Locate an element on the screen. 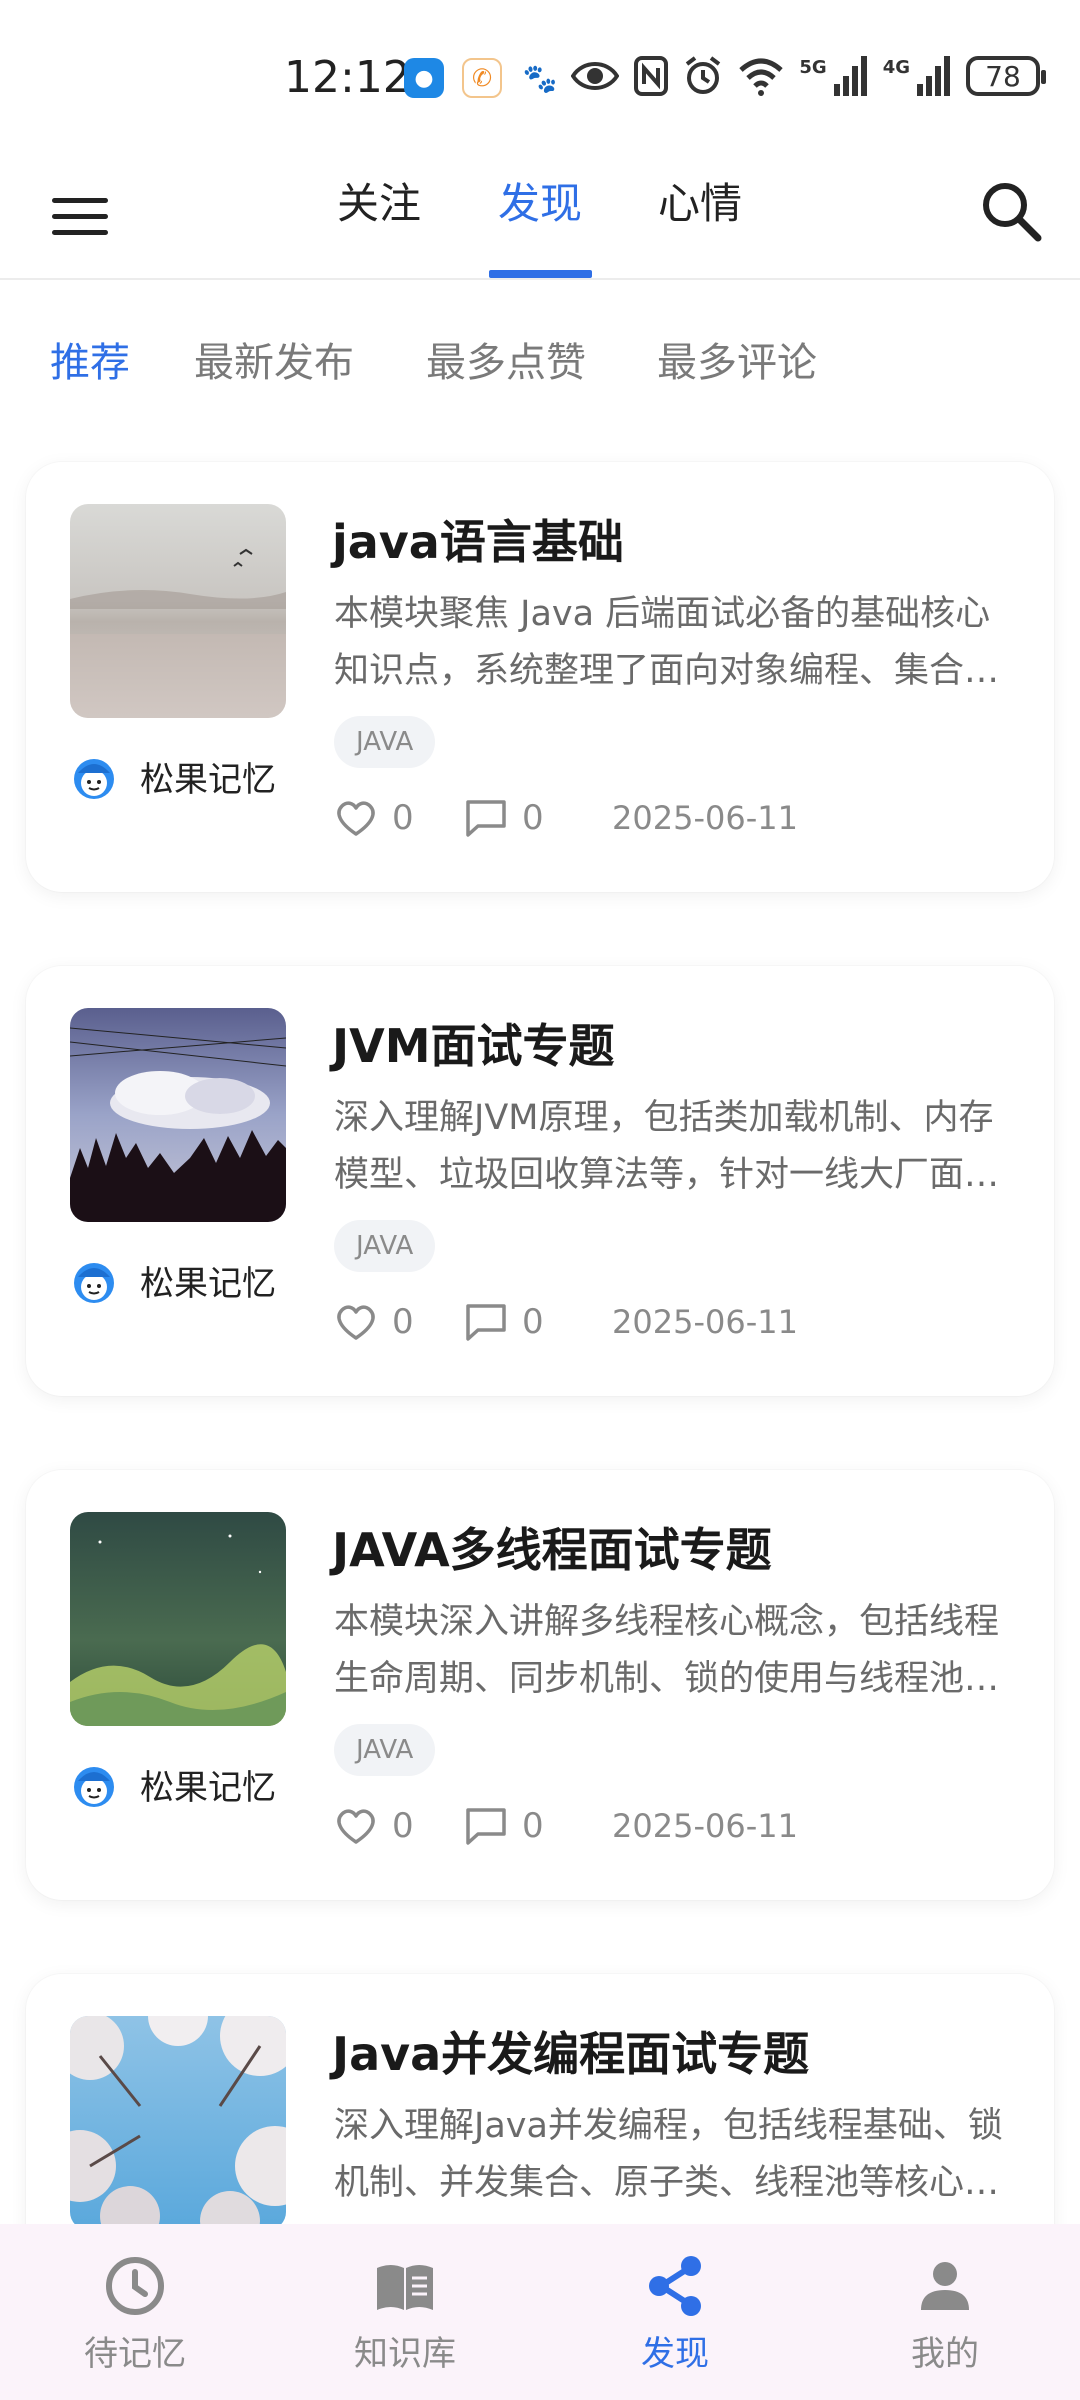  tab-follow: 关注 is located at coordinates (379, 200).